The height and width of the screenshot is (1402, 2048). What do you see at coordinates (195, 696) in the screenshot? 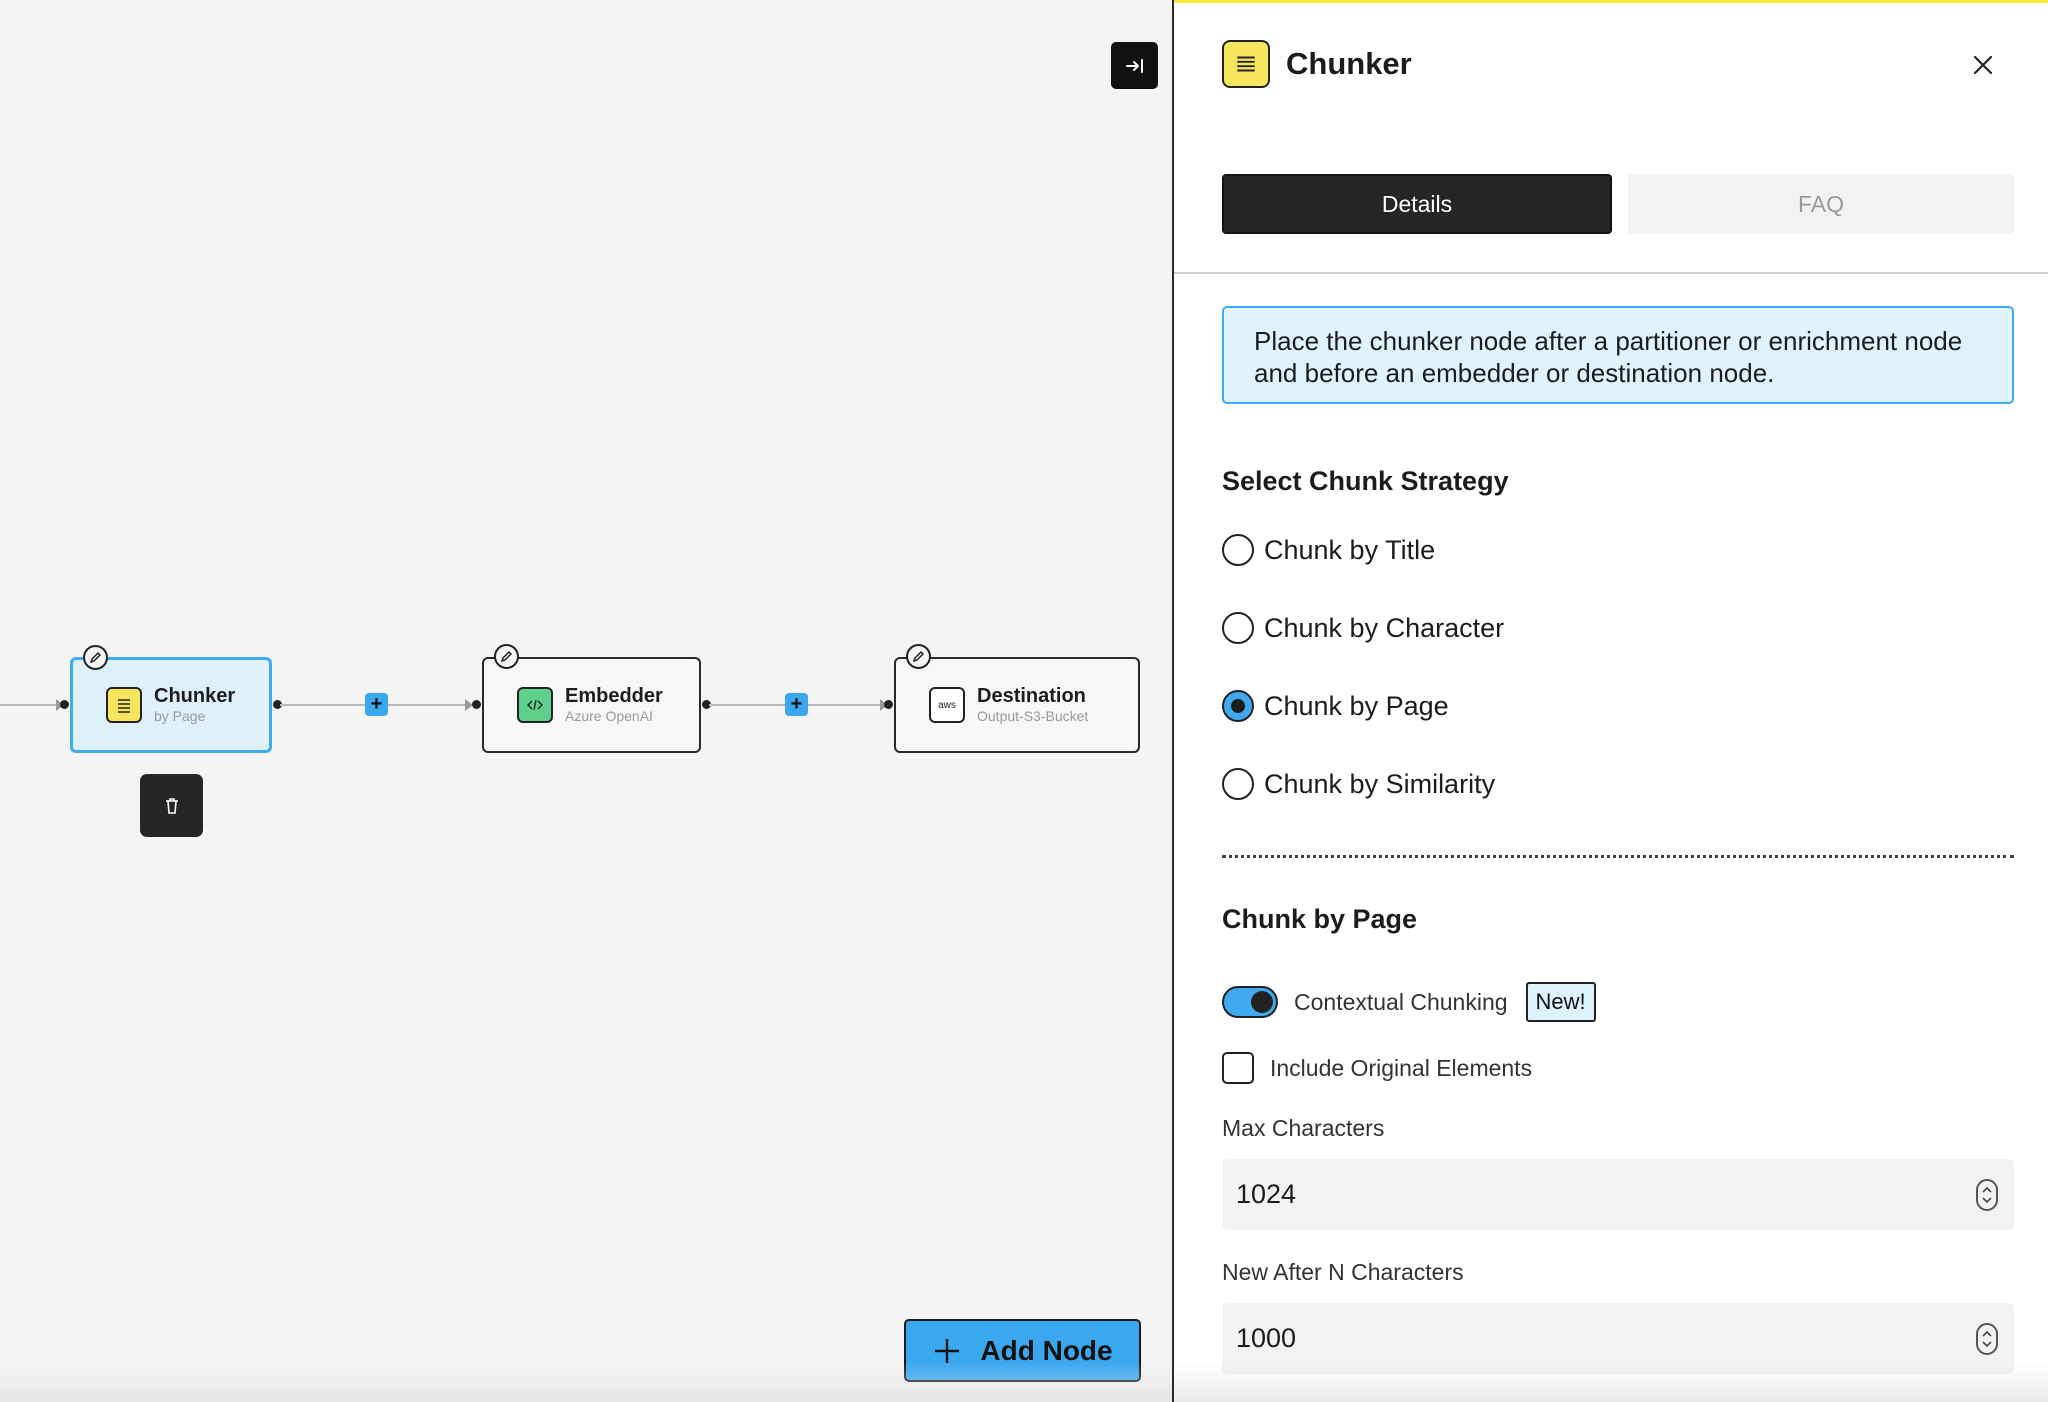
I see `node-title: Chunker` at bounding box center [195, 696].